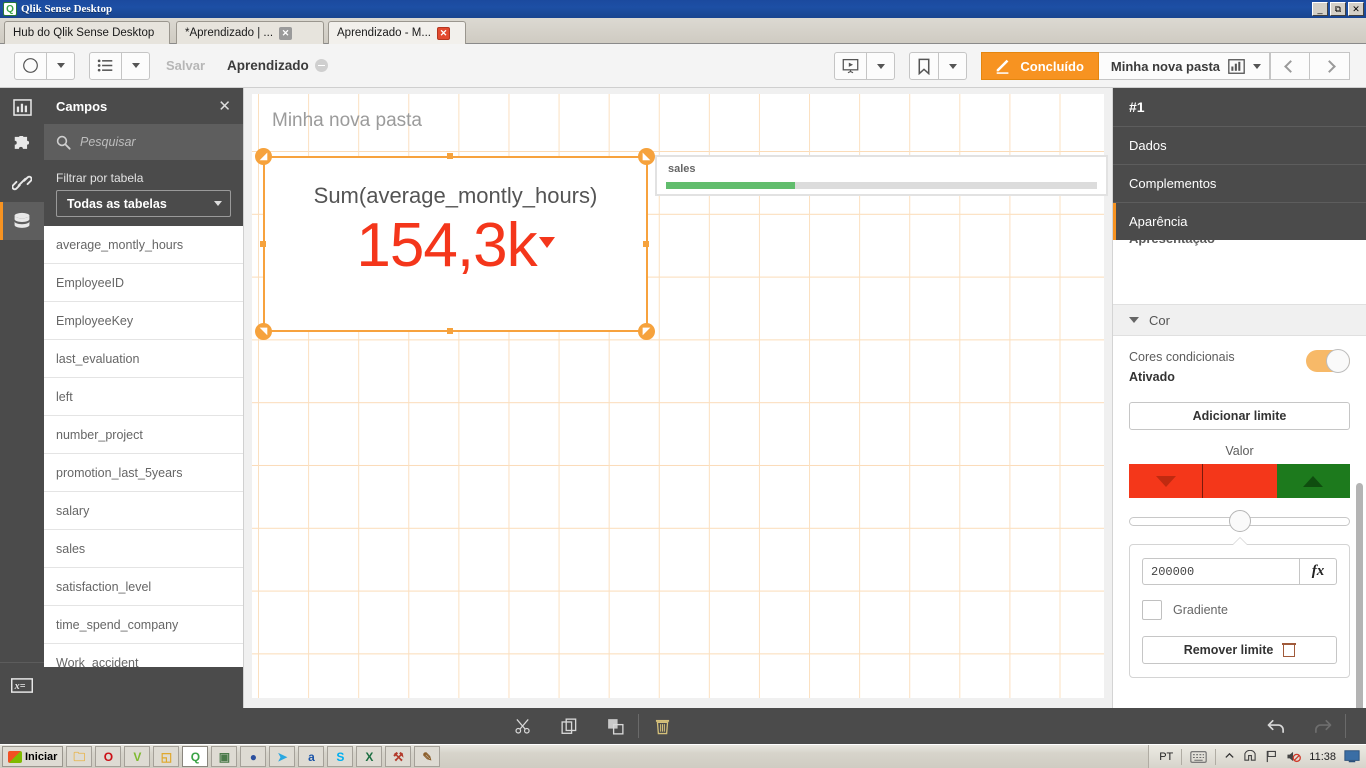  Describe the element at coordinates (450, 331) in the screenshot. I see `resize-handle-bottom` at that location.